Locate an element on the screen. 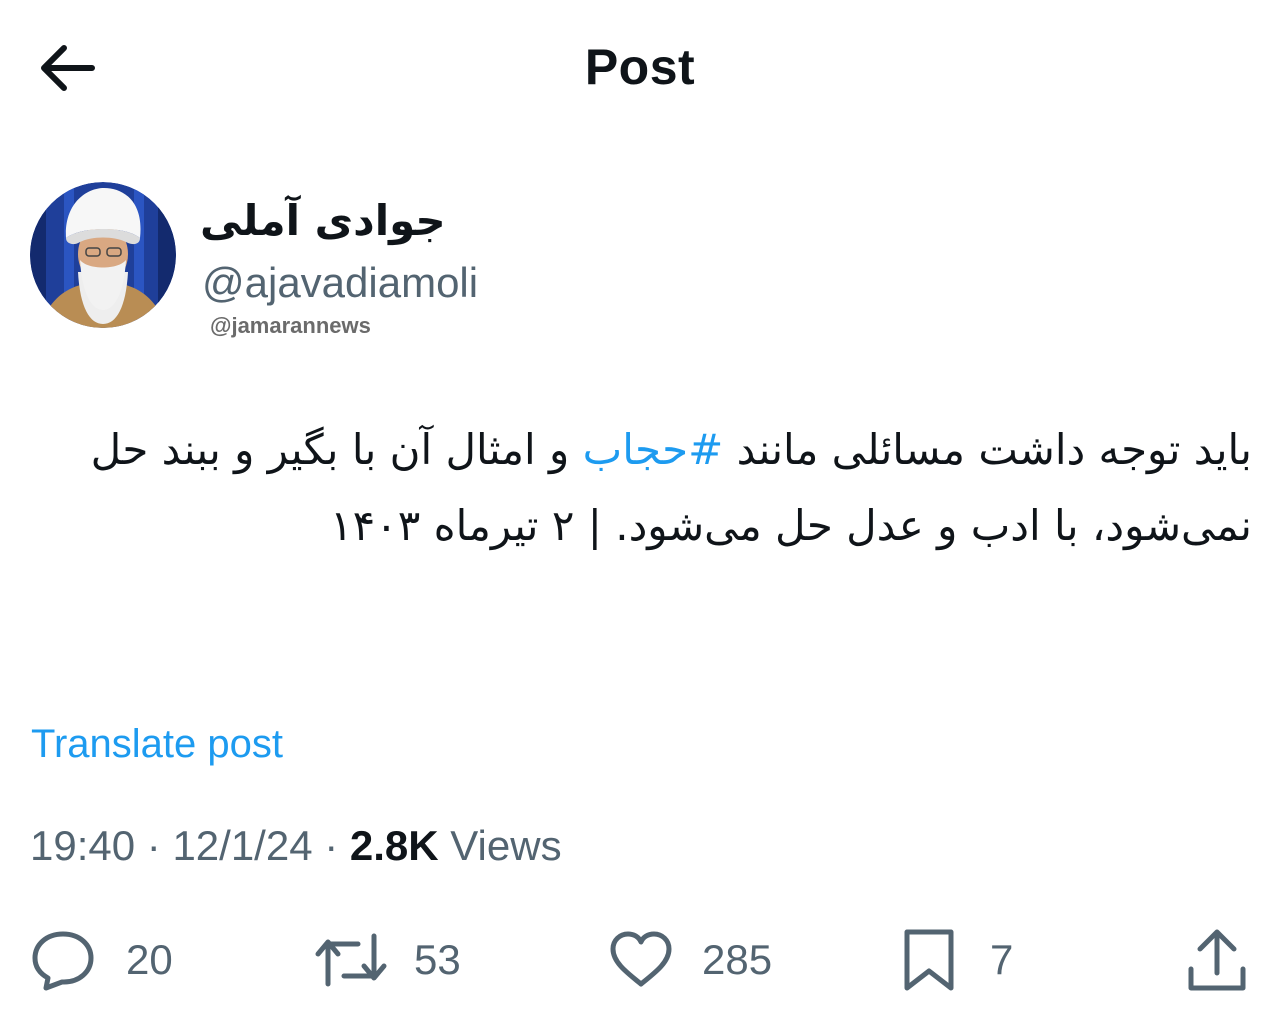 The image size is (1280, 1024). tweet-text-start: باید توجه داشت مسائلی مانند is located at coordinates (987, 449).